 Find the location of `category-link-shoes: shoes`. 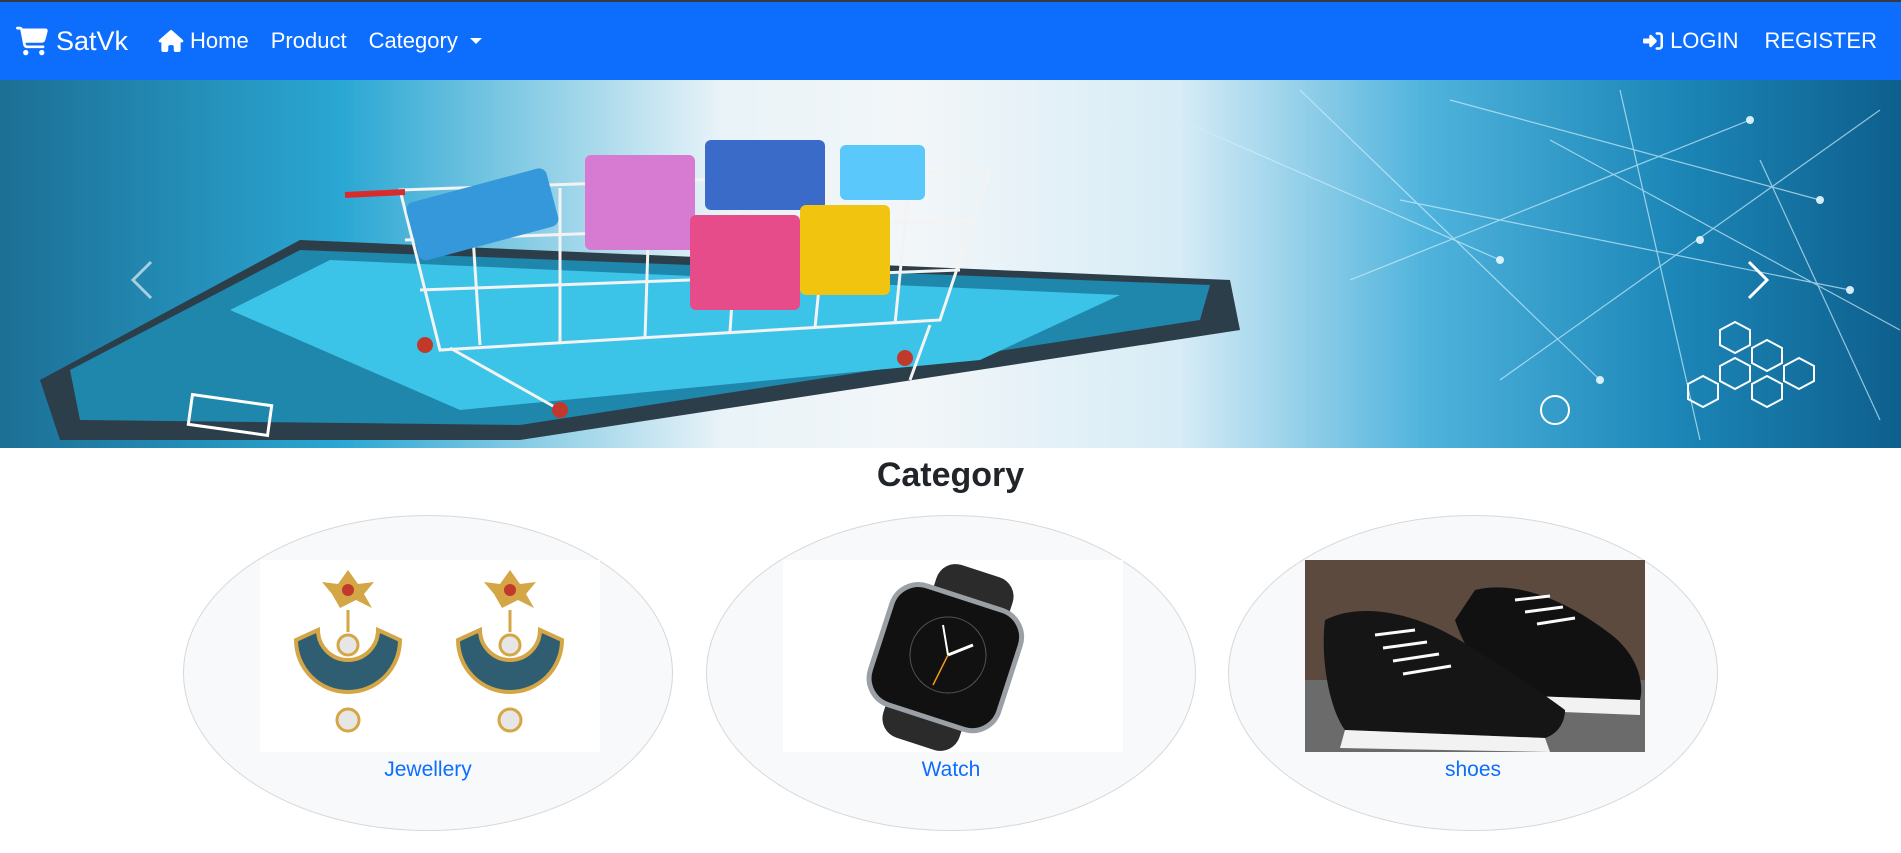

category-link-shoes: shoes is located at coordinates (1473, 770).